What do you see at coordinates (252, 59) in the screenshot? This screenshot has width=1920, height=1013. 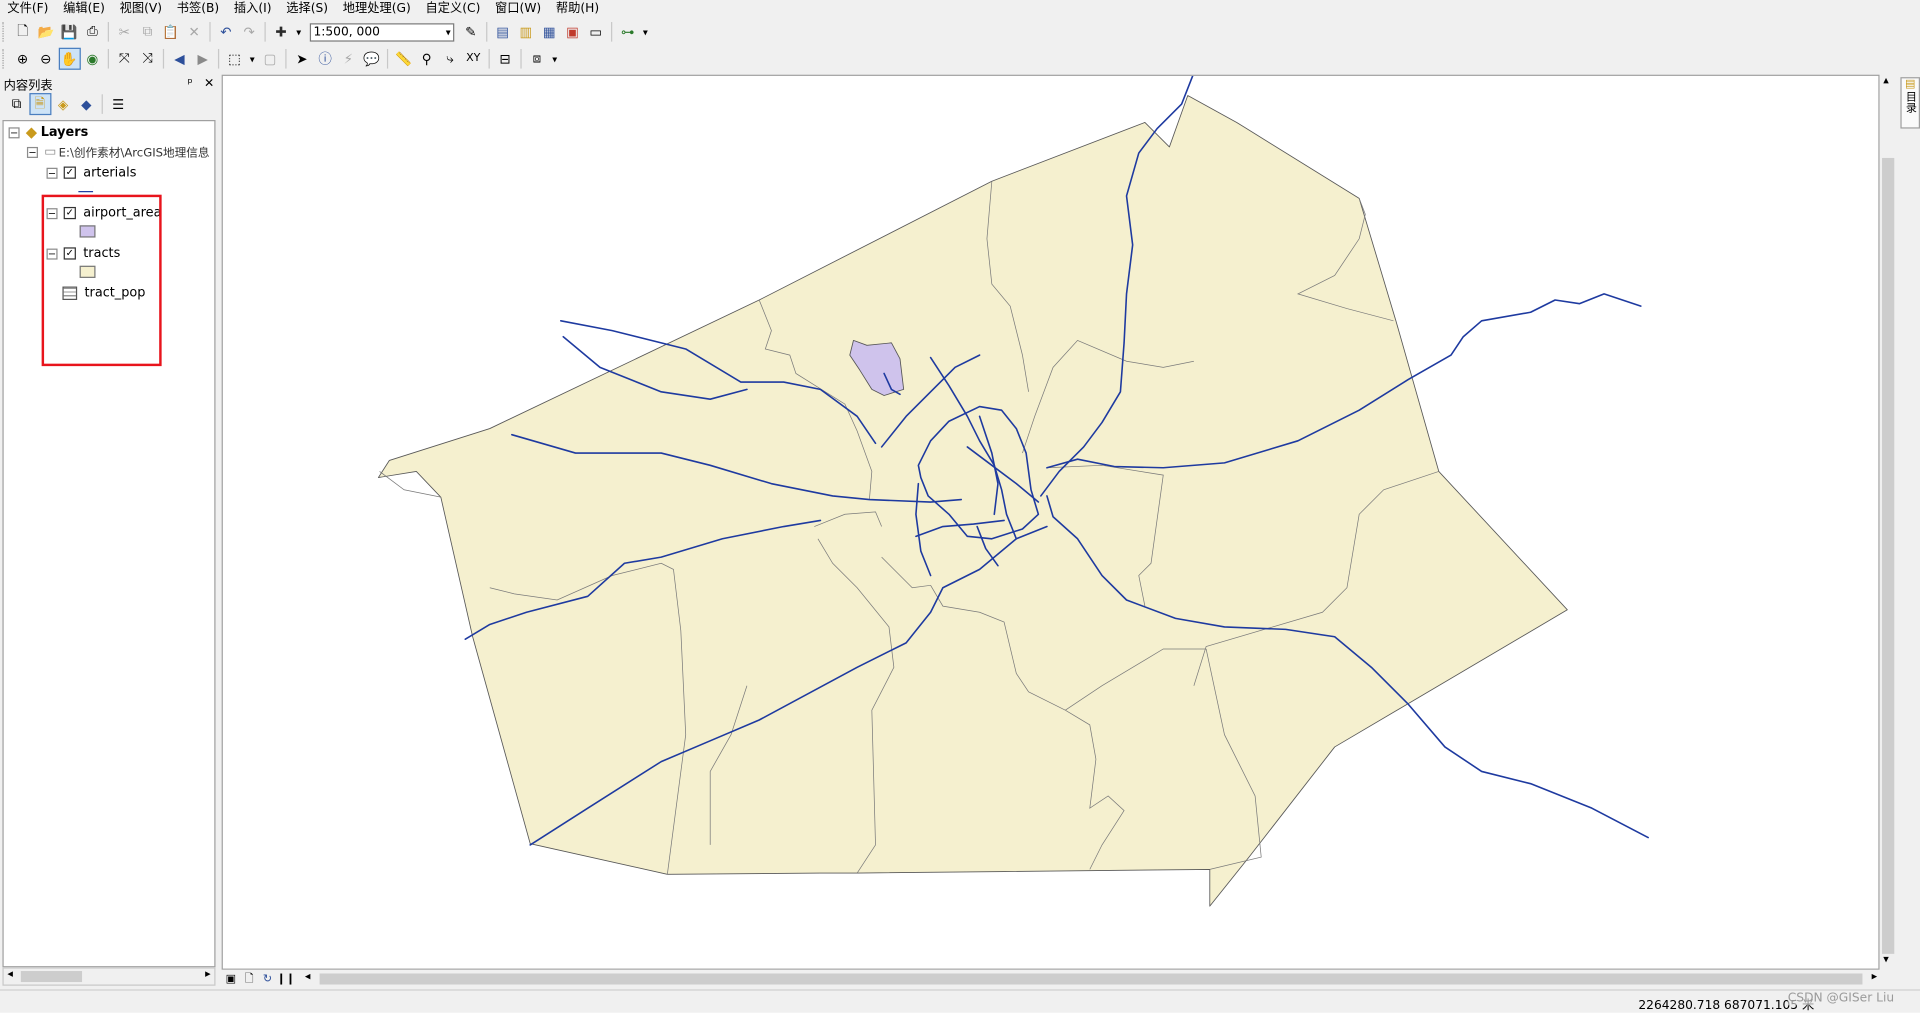 I see `select-dropdown-icon: ▾` at bounding box center [252, 59].